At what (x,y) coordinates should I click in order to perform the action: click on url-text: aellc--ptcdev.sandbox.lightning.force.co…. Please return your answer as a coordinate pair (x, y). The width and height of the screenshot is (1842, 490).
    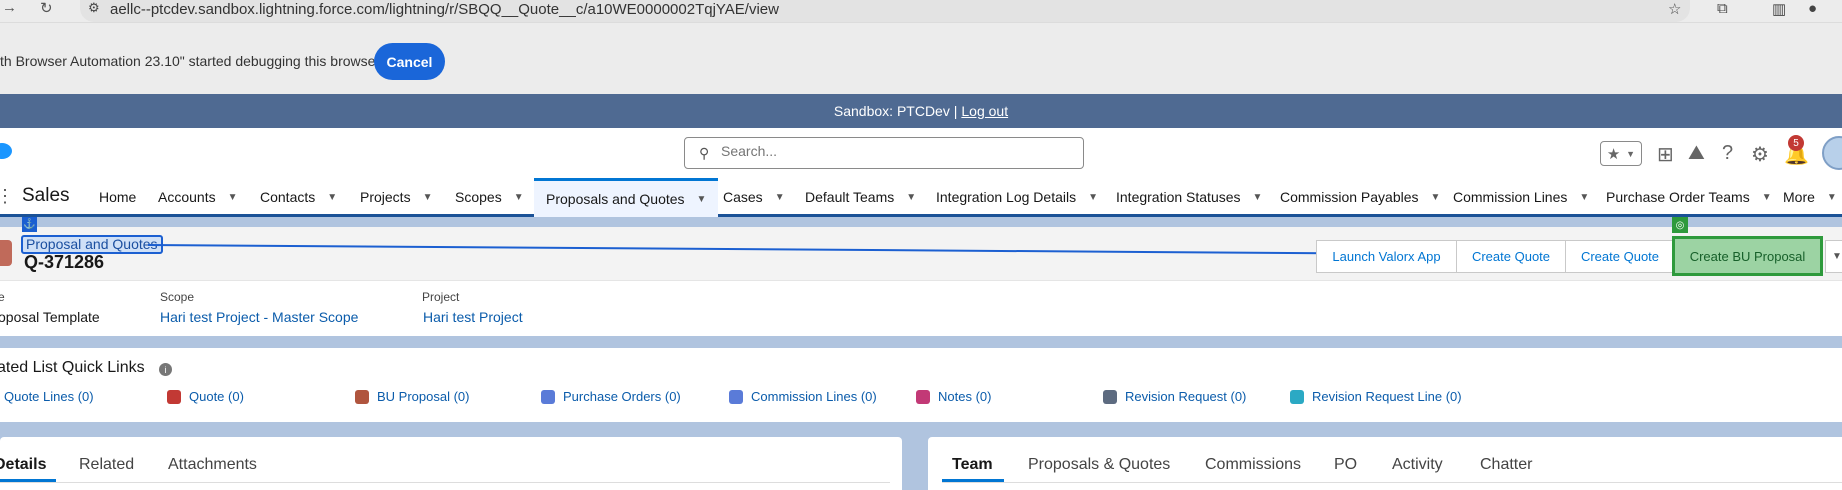
    Looking at the image, I should click on (444, 9).